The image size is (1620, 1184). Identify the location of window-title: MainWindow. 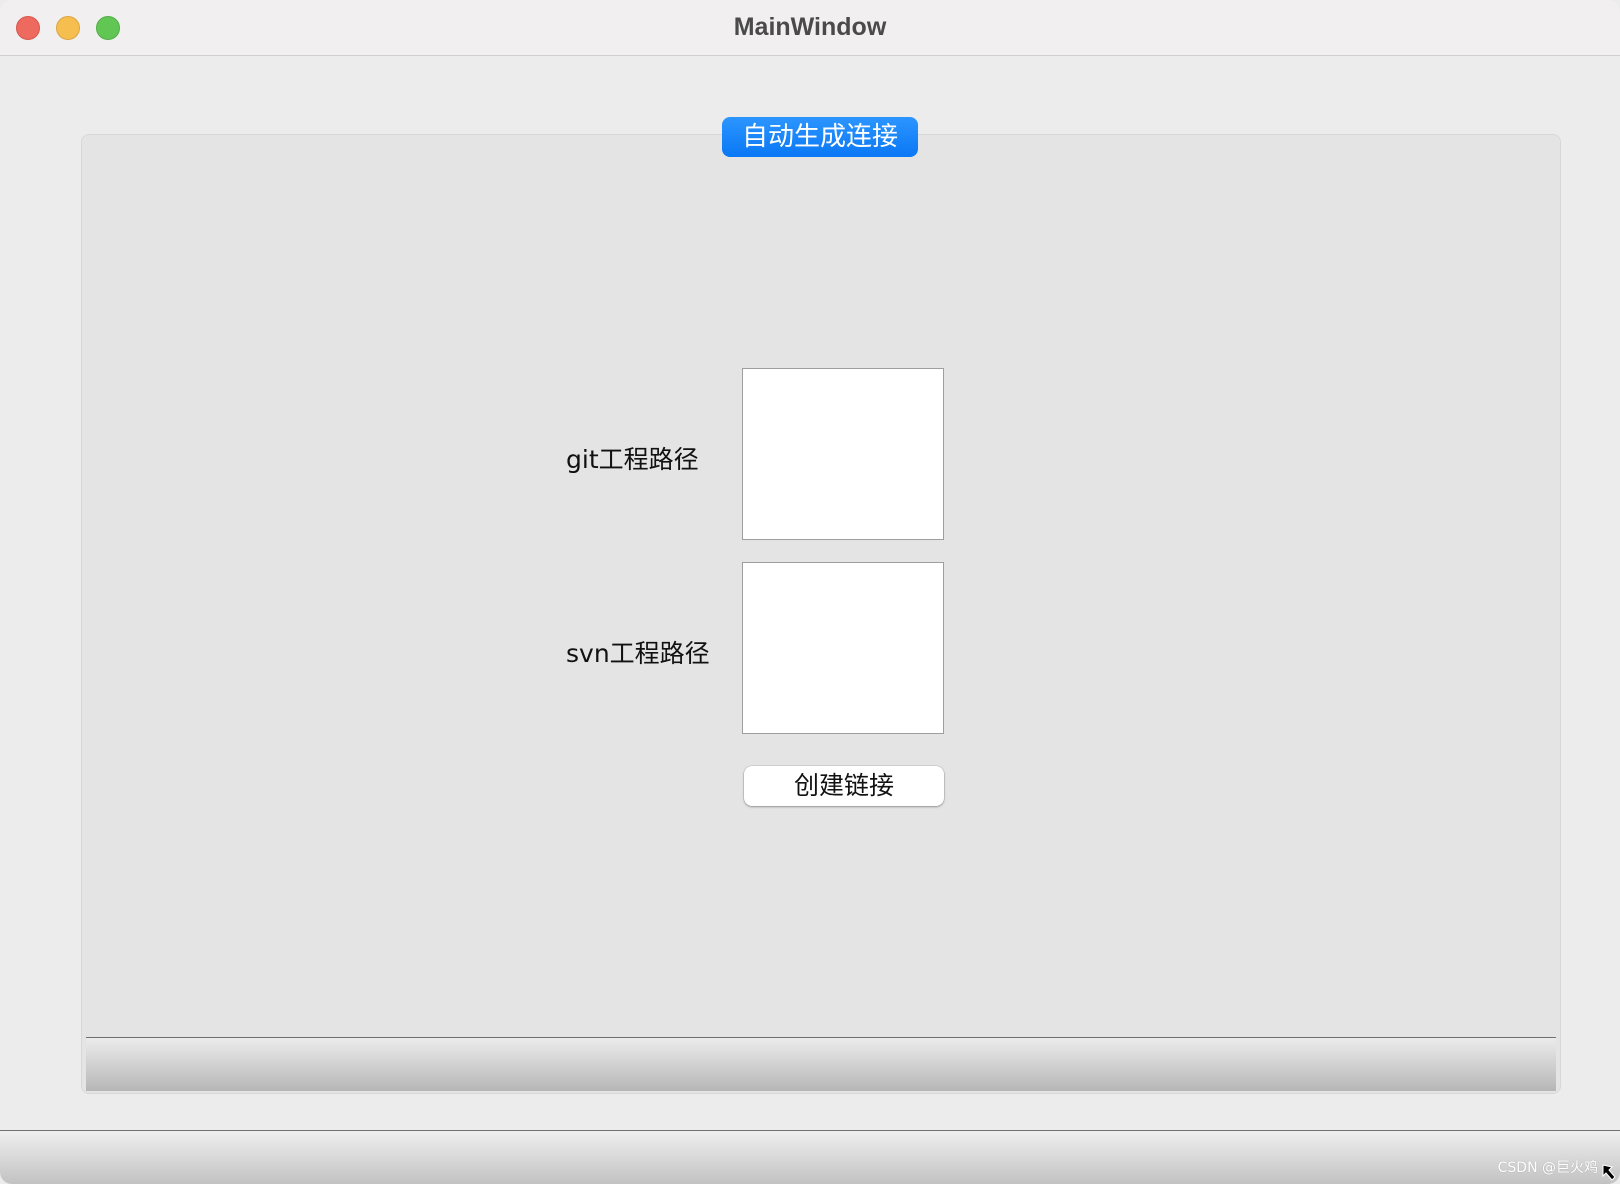
(810, 27).